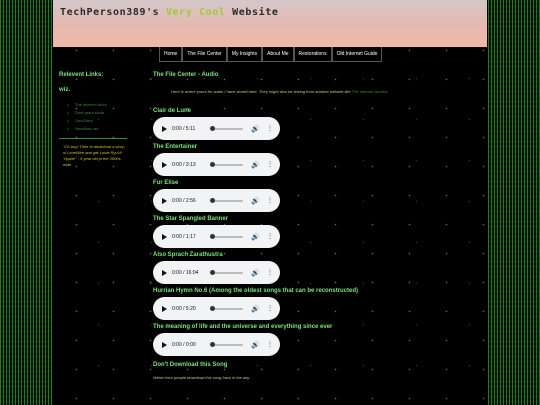  Describe the element at coordinates (191, 219) in the screenshot. I see `track-title: The Star Spangled Banner` at that location.